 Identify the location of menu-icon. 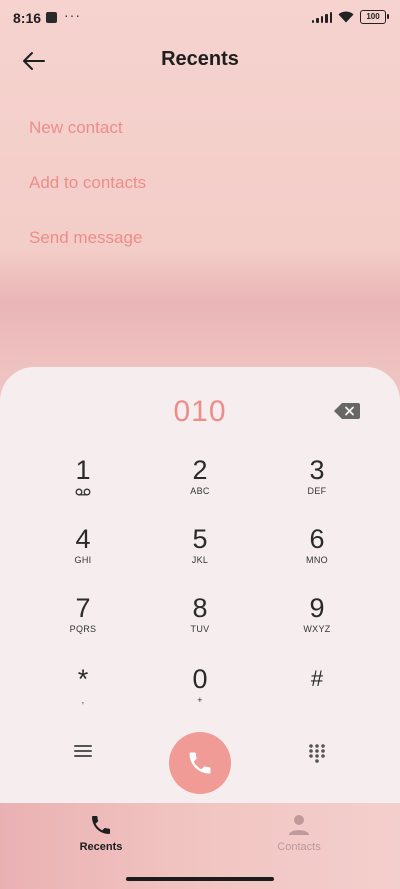
(83, 751).